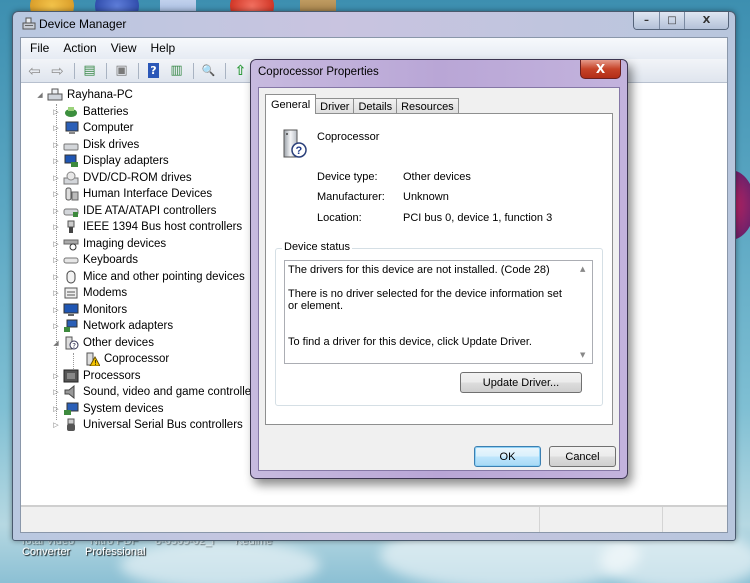 The width and height of the screenshot is (750, 583). I want to click on title-bar: Device Manager – □ X, so click(374, 24).